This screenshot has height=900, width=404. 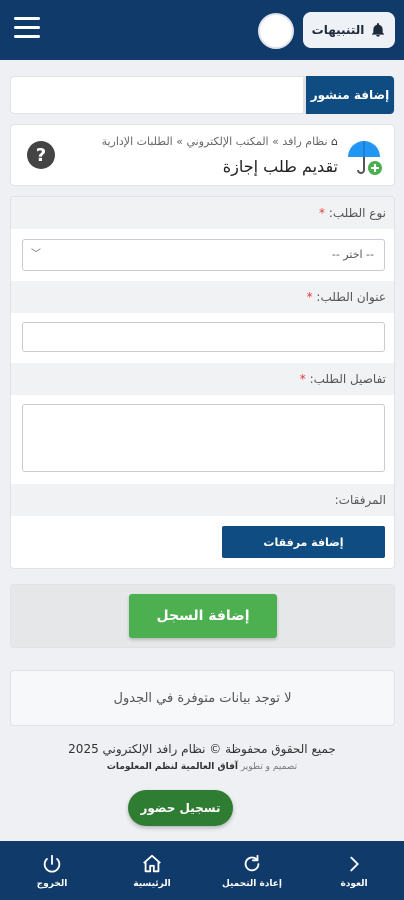 What do you see at coordinates (276, 31) in the screenshot?
I see `avatar` at bounding box center [276, 31].